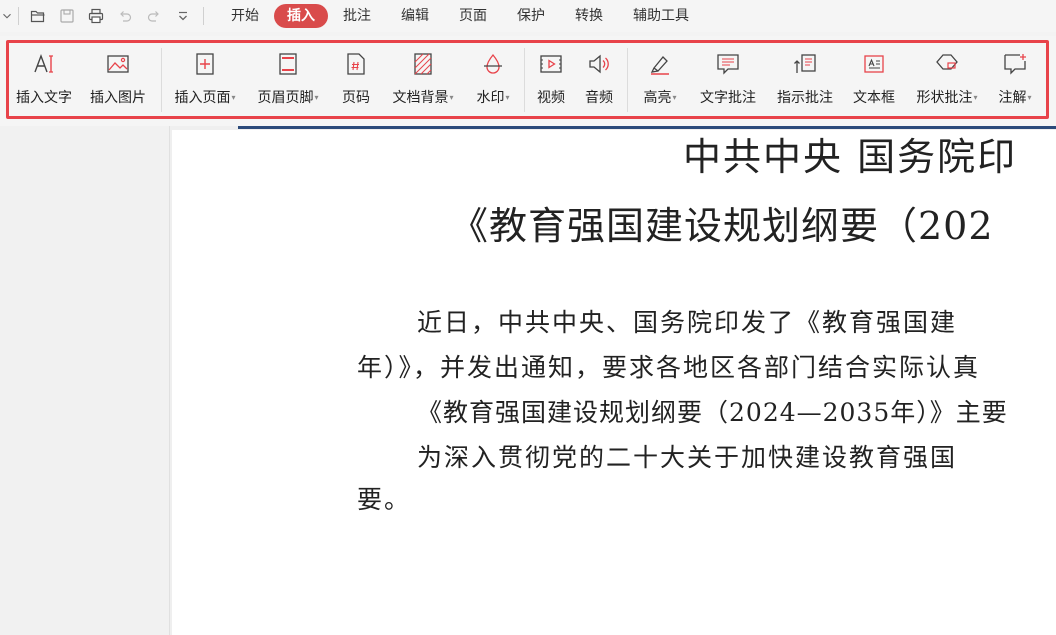 This screenshot has height=635, width=1056. I want to click on tab-page: 页面, so click(473, 16).